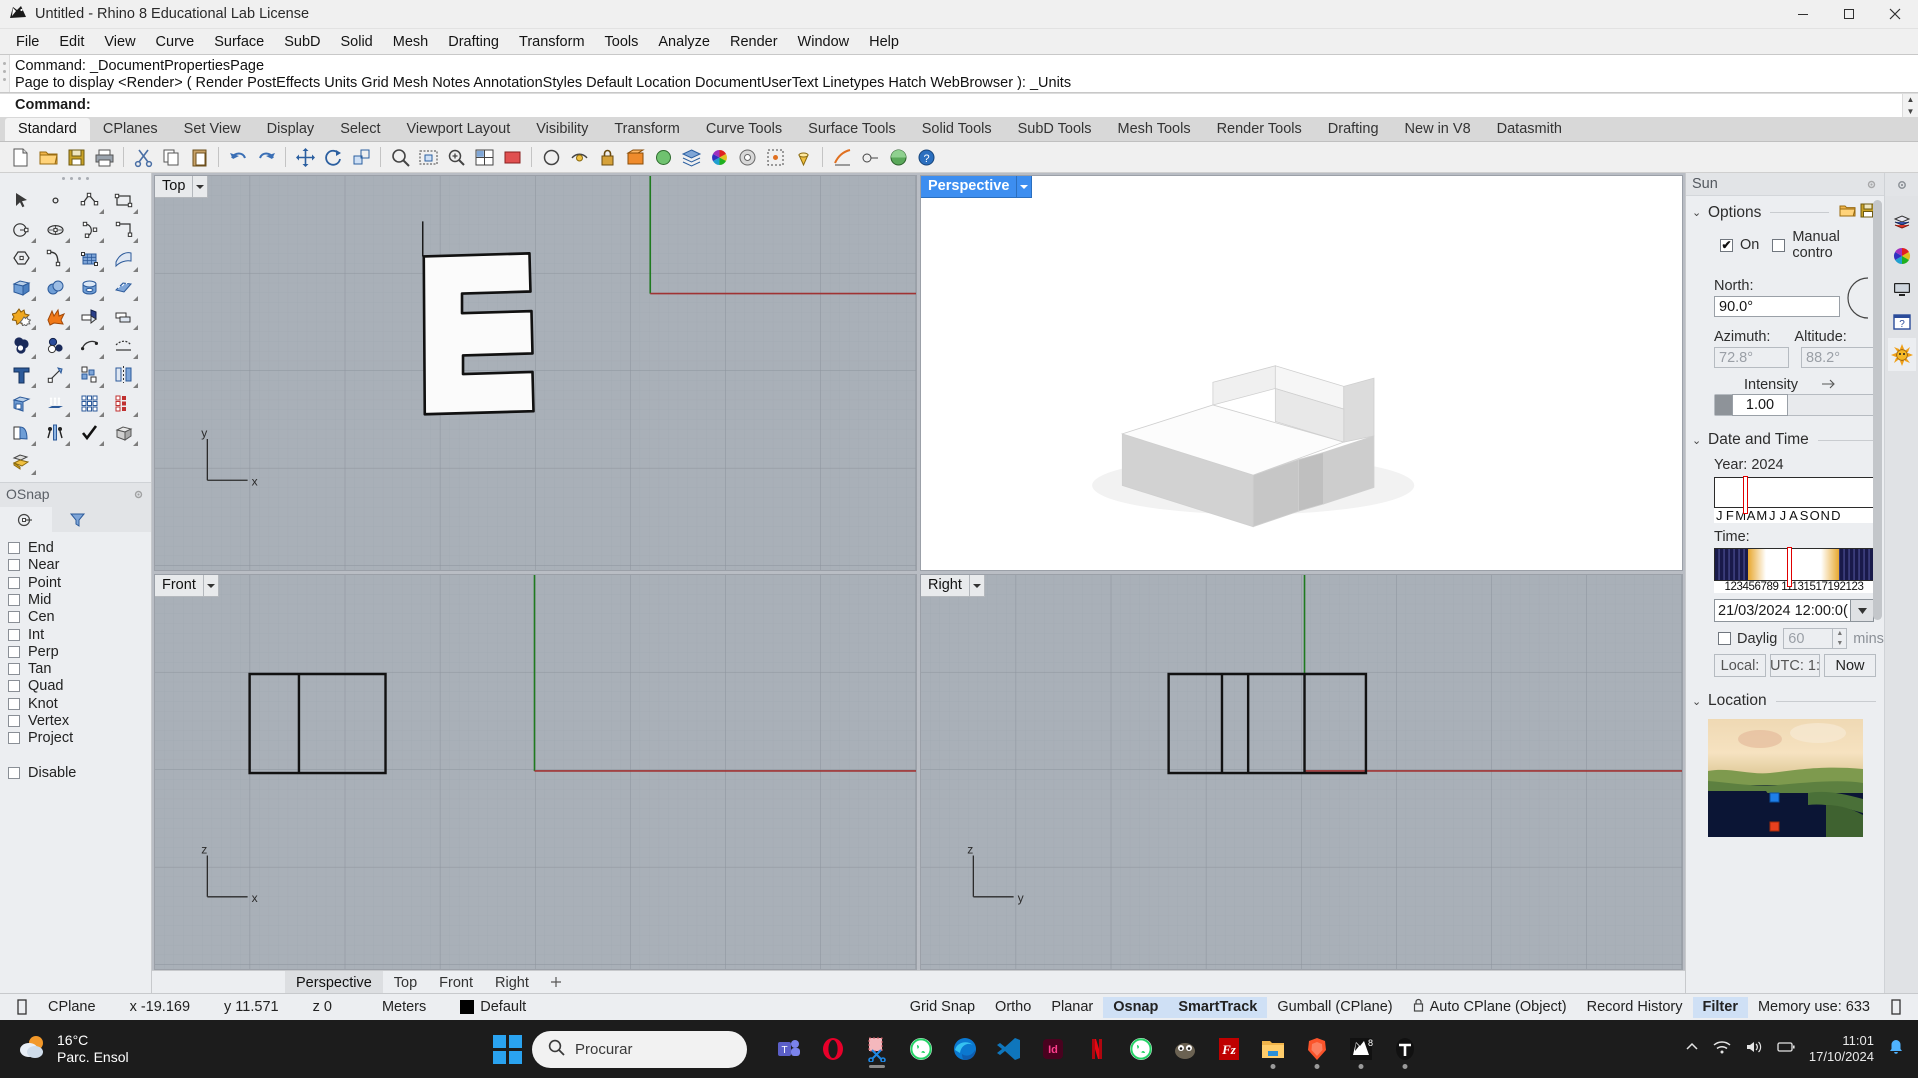 The width and height of the screenshot is (1918, 1078). I want to click on viewport-front: z x Front, so click(535, 772).